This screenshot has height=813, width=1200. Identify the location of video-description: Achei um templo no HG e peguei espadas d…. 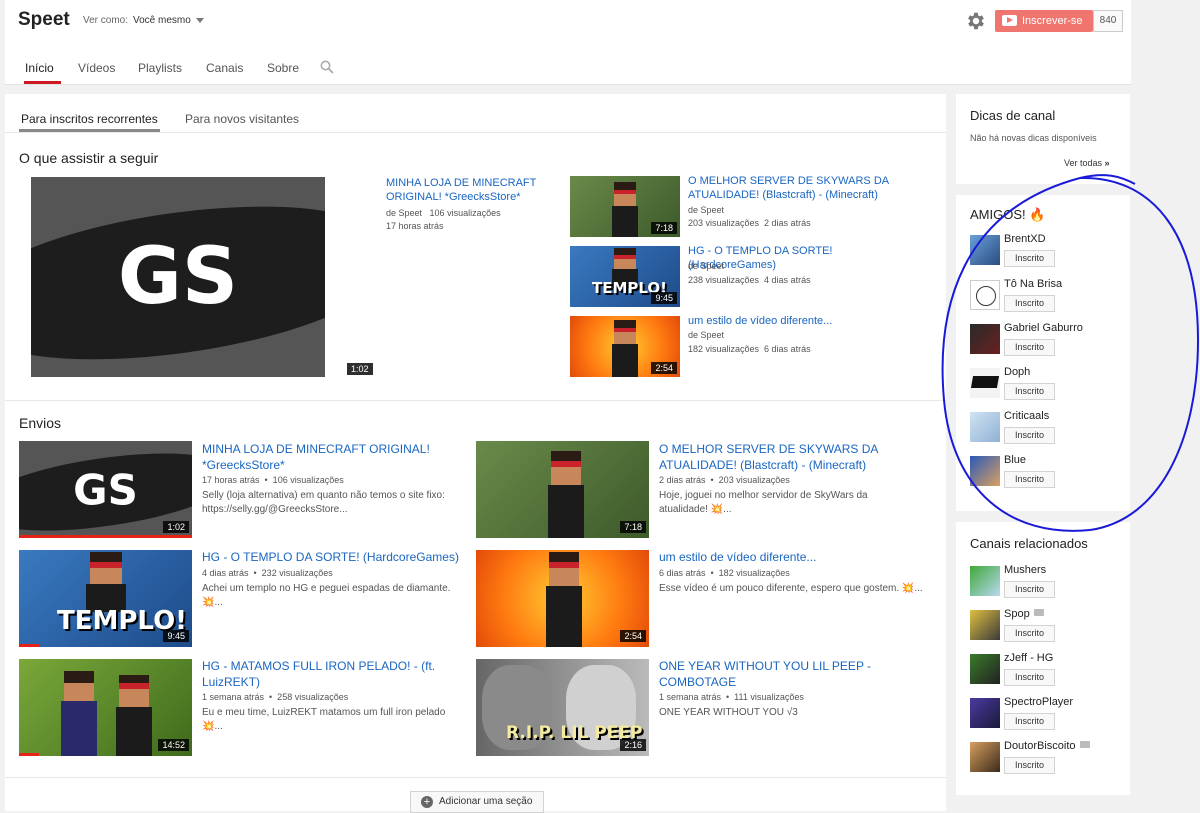
(326, 595).